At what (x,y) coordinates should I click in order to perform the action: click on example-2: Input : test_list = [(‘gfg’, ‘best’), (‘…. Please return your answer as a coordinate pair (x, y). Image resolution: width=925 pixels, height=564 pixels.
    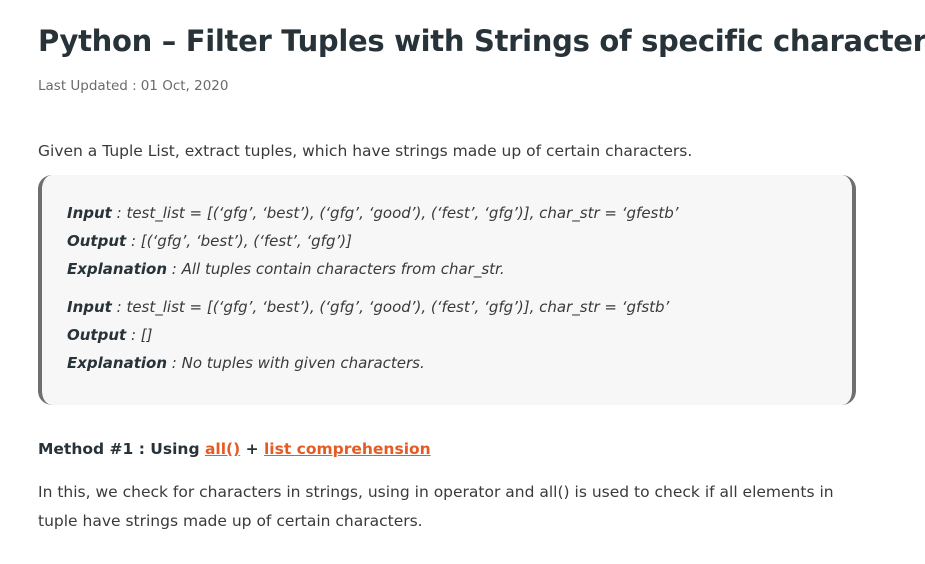
    Looking at the image, I should click on (368, 339).